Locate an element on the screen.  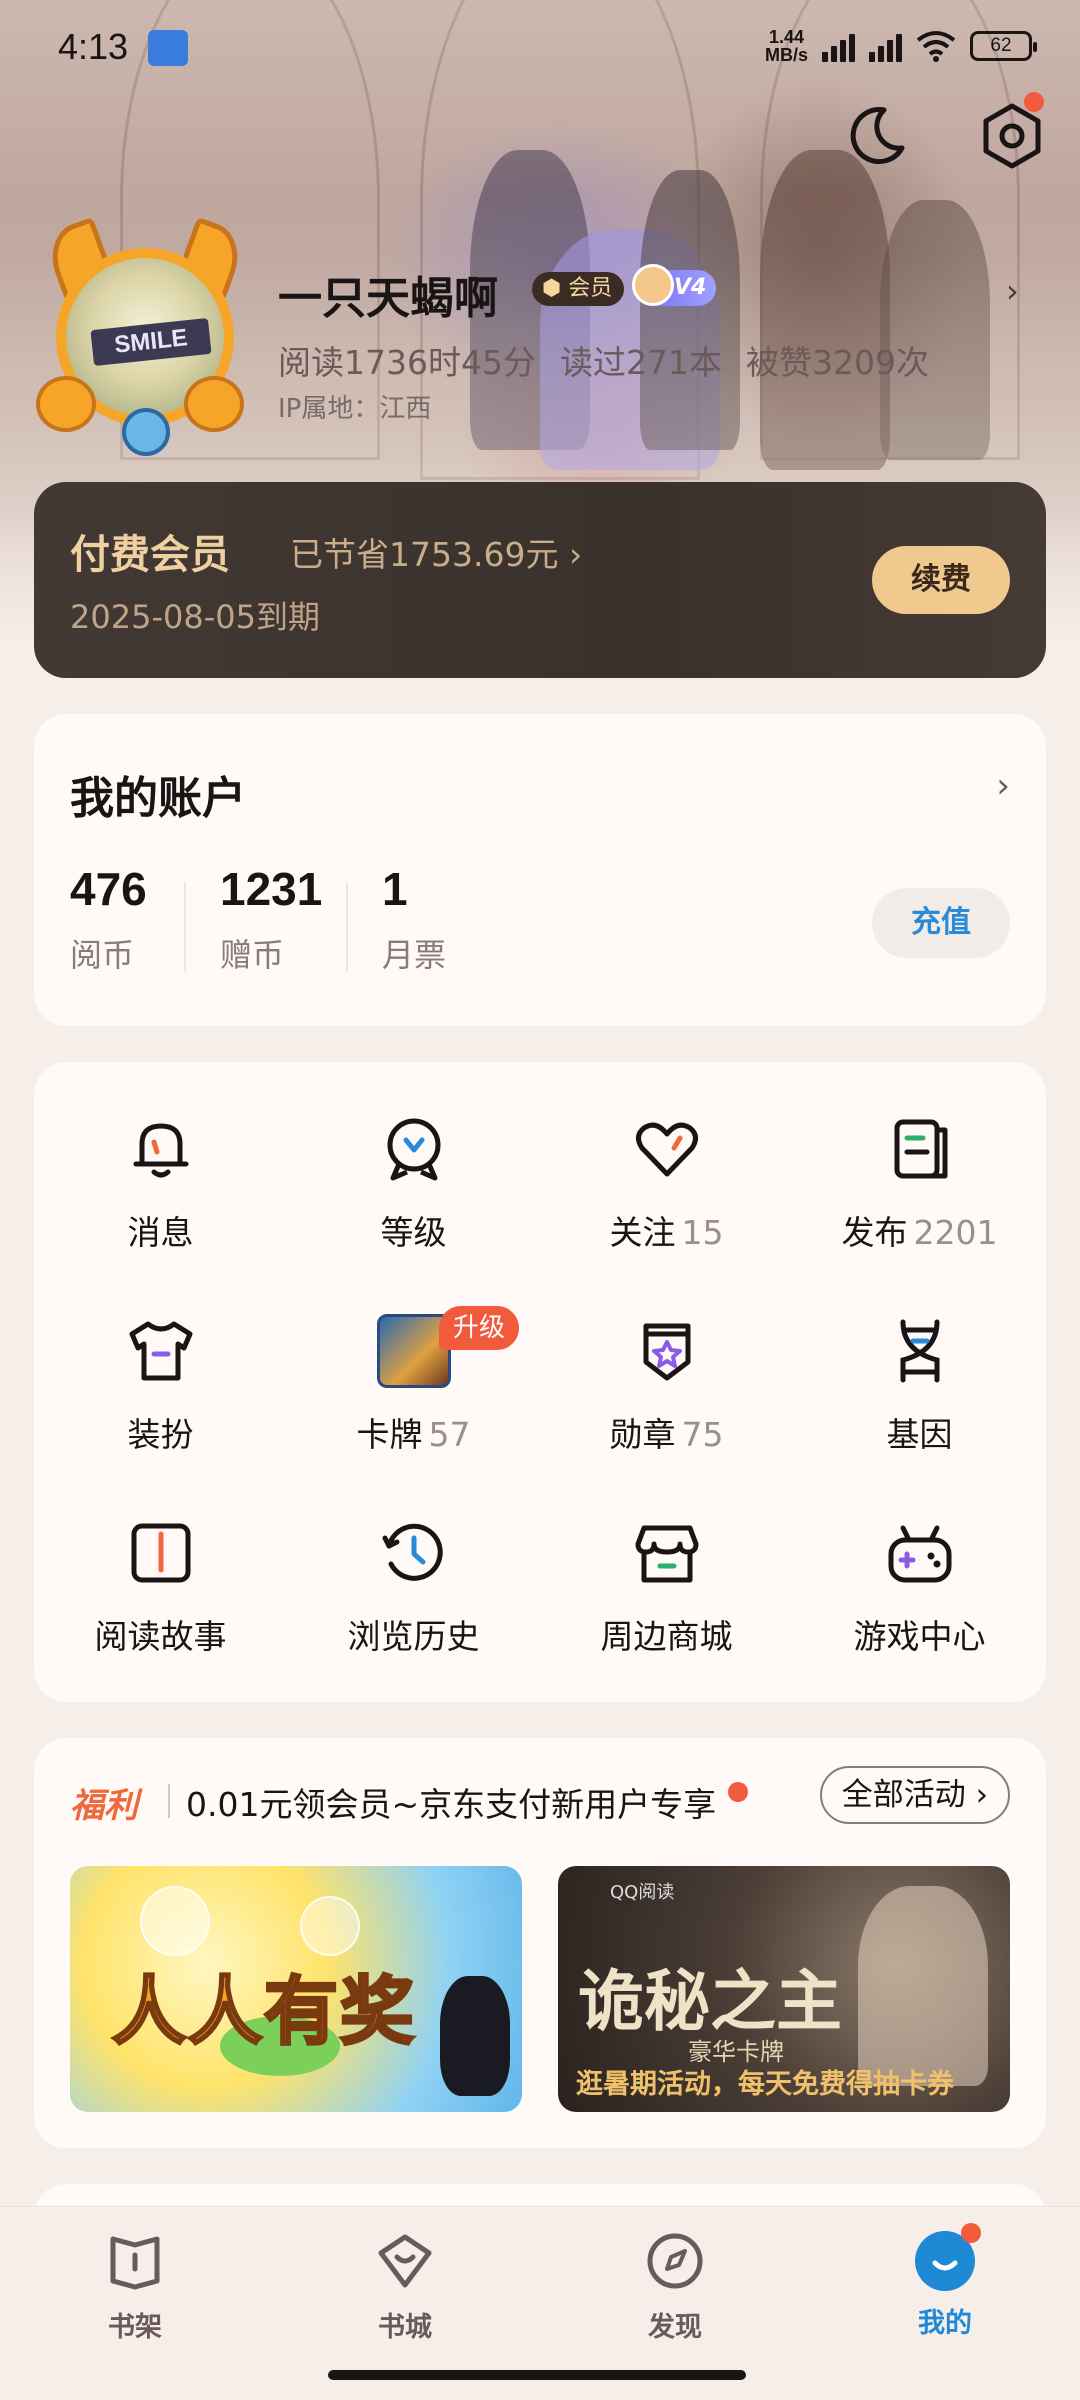
profile-notification-dot is located at coordinates (971, 2233).